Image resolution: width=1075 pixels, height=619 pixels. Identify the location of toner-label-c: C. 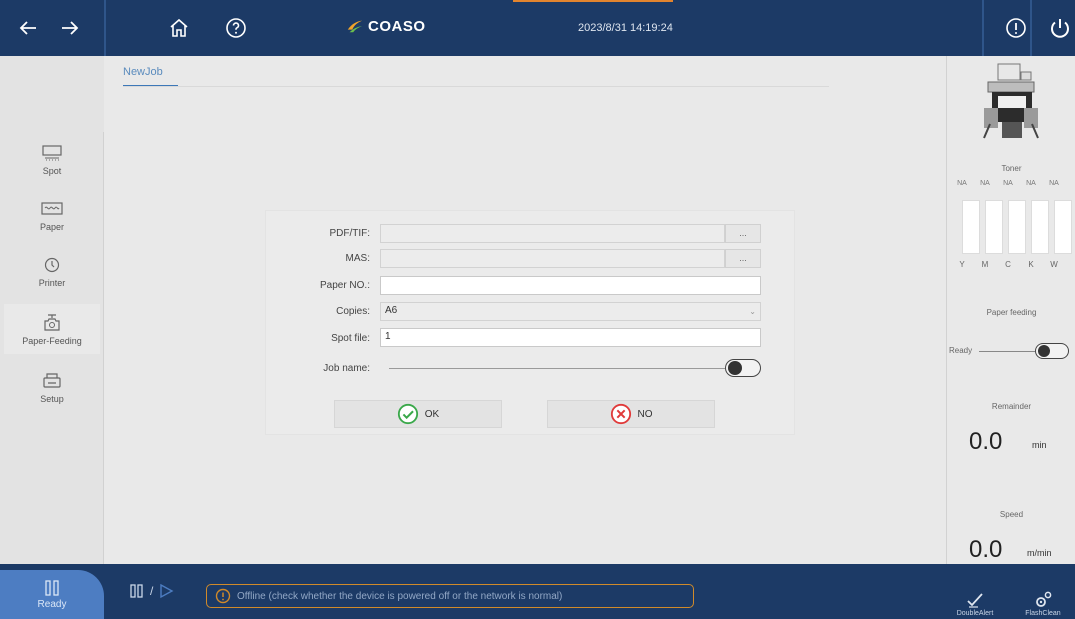
(1008, 264).